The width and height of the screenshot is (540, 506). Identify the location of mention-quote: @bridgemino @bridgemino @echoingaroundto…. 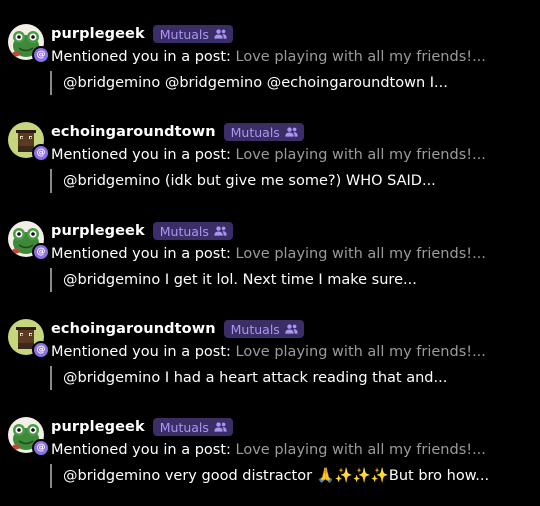
(249, 83).